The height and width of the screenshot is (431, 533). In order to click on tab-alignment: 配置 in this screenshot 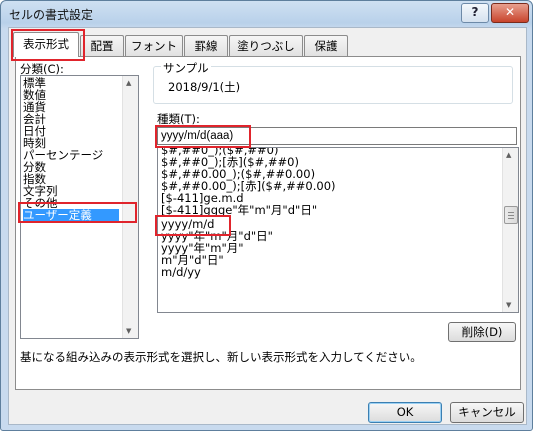, I will do `click(102, 45)`.